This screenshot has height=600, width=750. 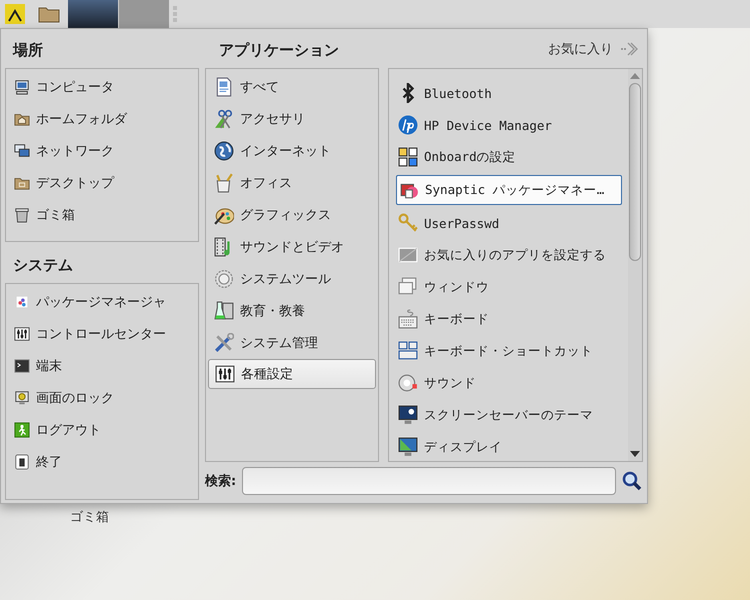 What do you see at coordinates (408, 319) in the screenshot?
I see `keyboard-icon` at bounding box center [408, 319].